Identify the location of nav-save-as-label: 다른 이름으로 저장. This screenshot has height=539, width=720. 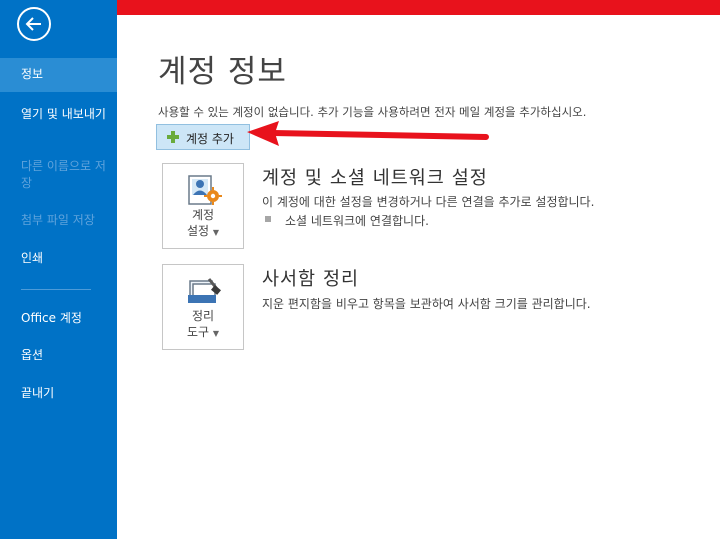
(63, 174).